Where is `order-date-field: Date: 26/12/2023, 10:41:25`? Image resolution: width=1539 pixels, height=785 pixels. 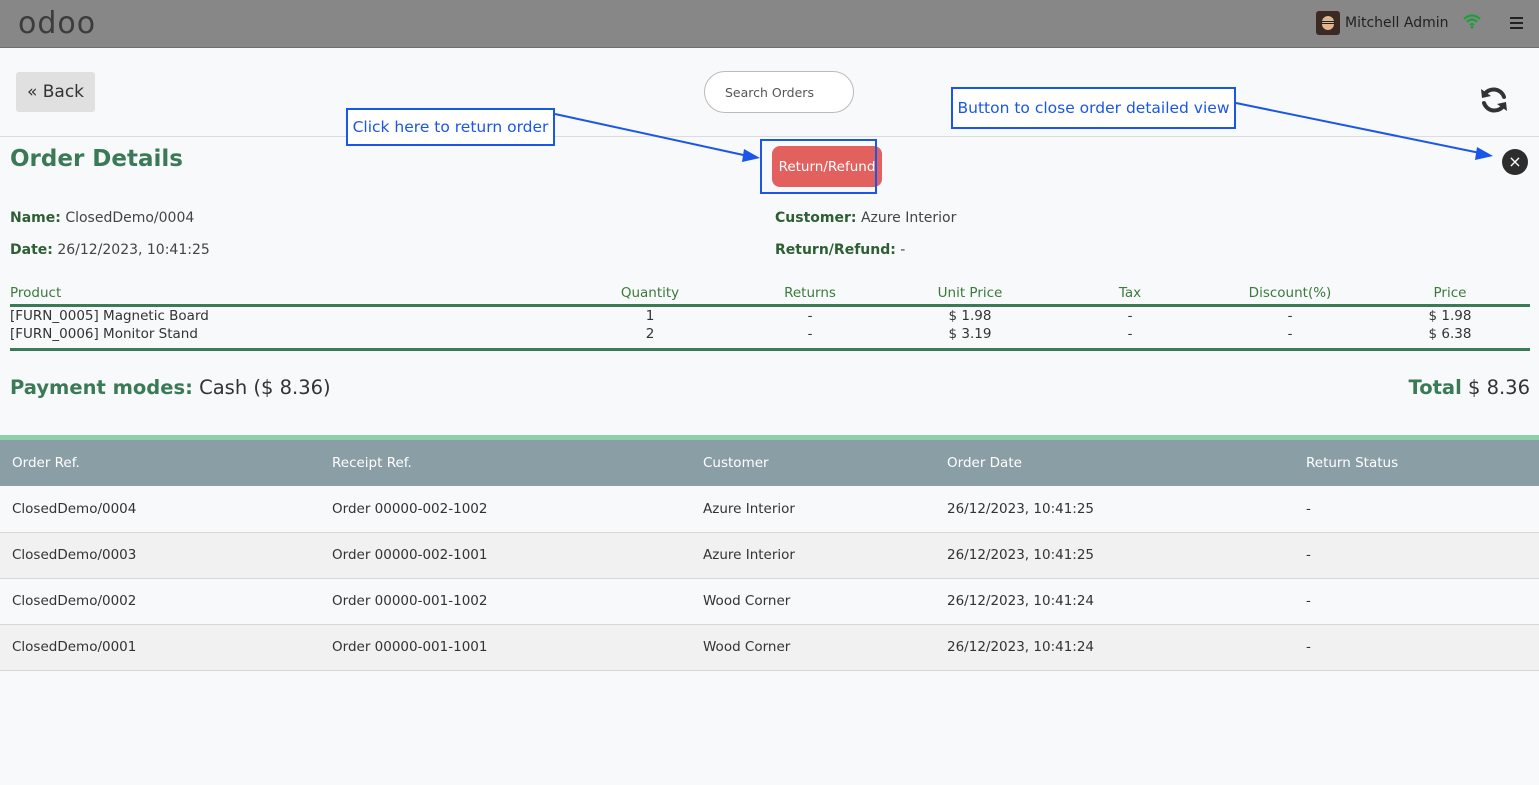
order-date-field: Date: 26/12/2023, 10:41:25 is located at coordinates (110, 250).